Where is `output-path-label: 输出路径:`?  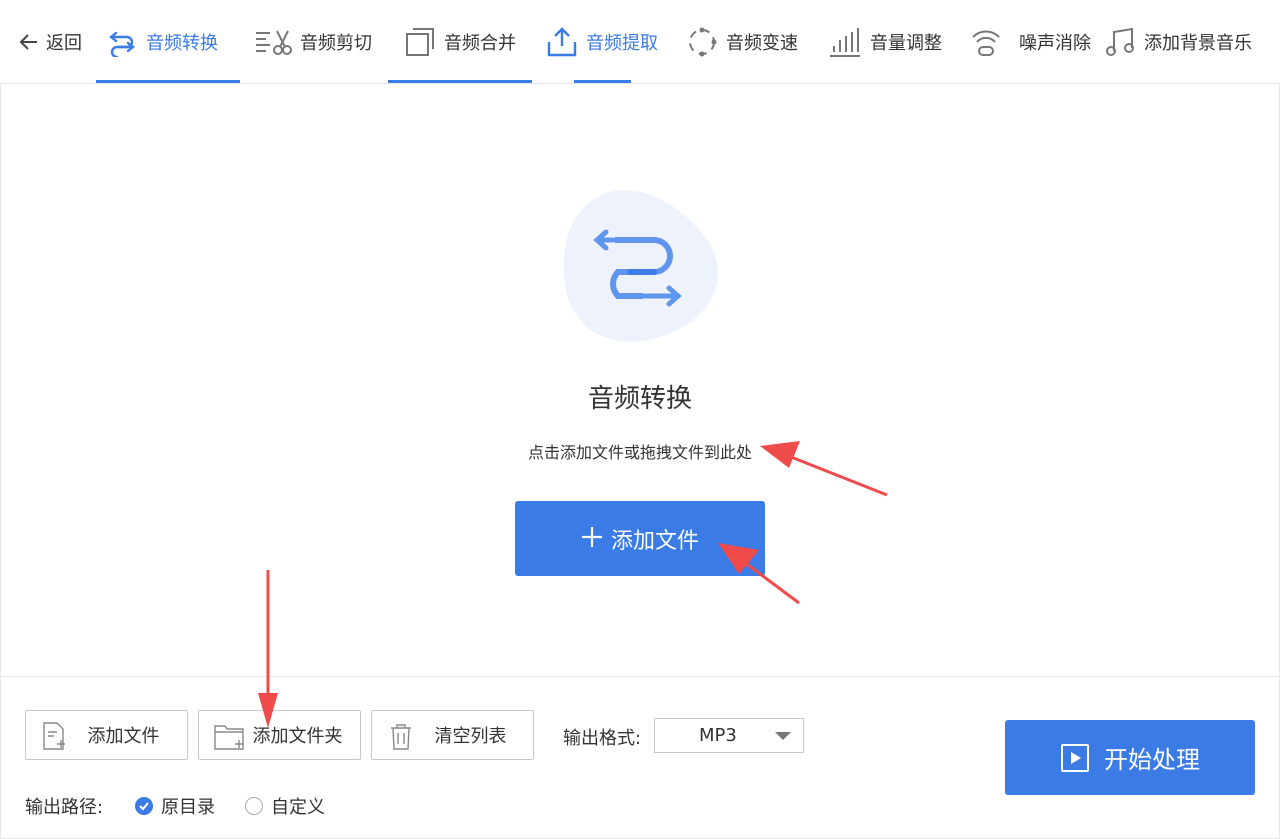
output-path-label: 输出路径: is located at coordinates (64, 807).